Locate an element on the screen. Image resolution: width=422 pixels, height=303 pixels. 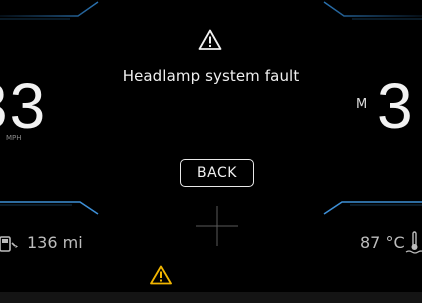
speed-unit: MPH is located at coordinates (14, 138).